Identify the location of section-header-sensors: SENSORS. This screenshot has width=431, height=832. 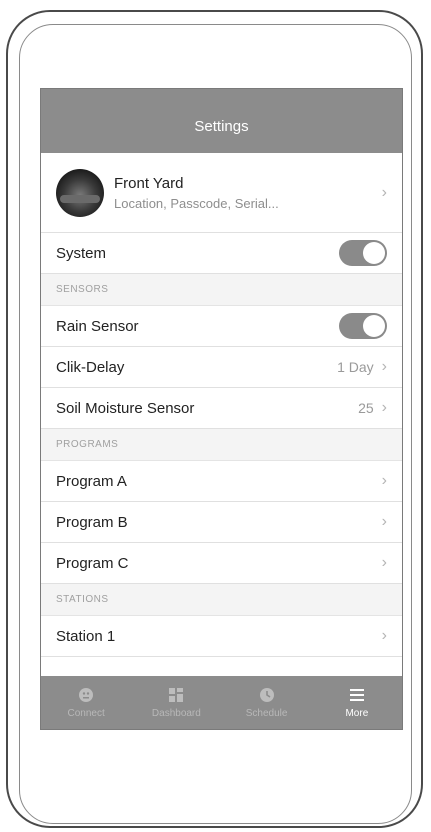
(221, 290).